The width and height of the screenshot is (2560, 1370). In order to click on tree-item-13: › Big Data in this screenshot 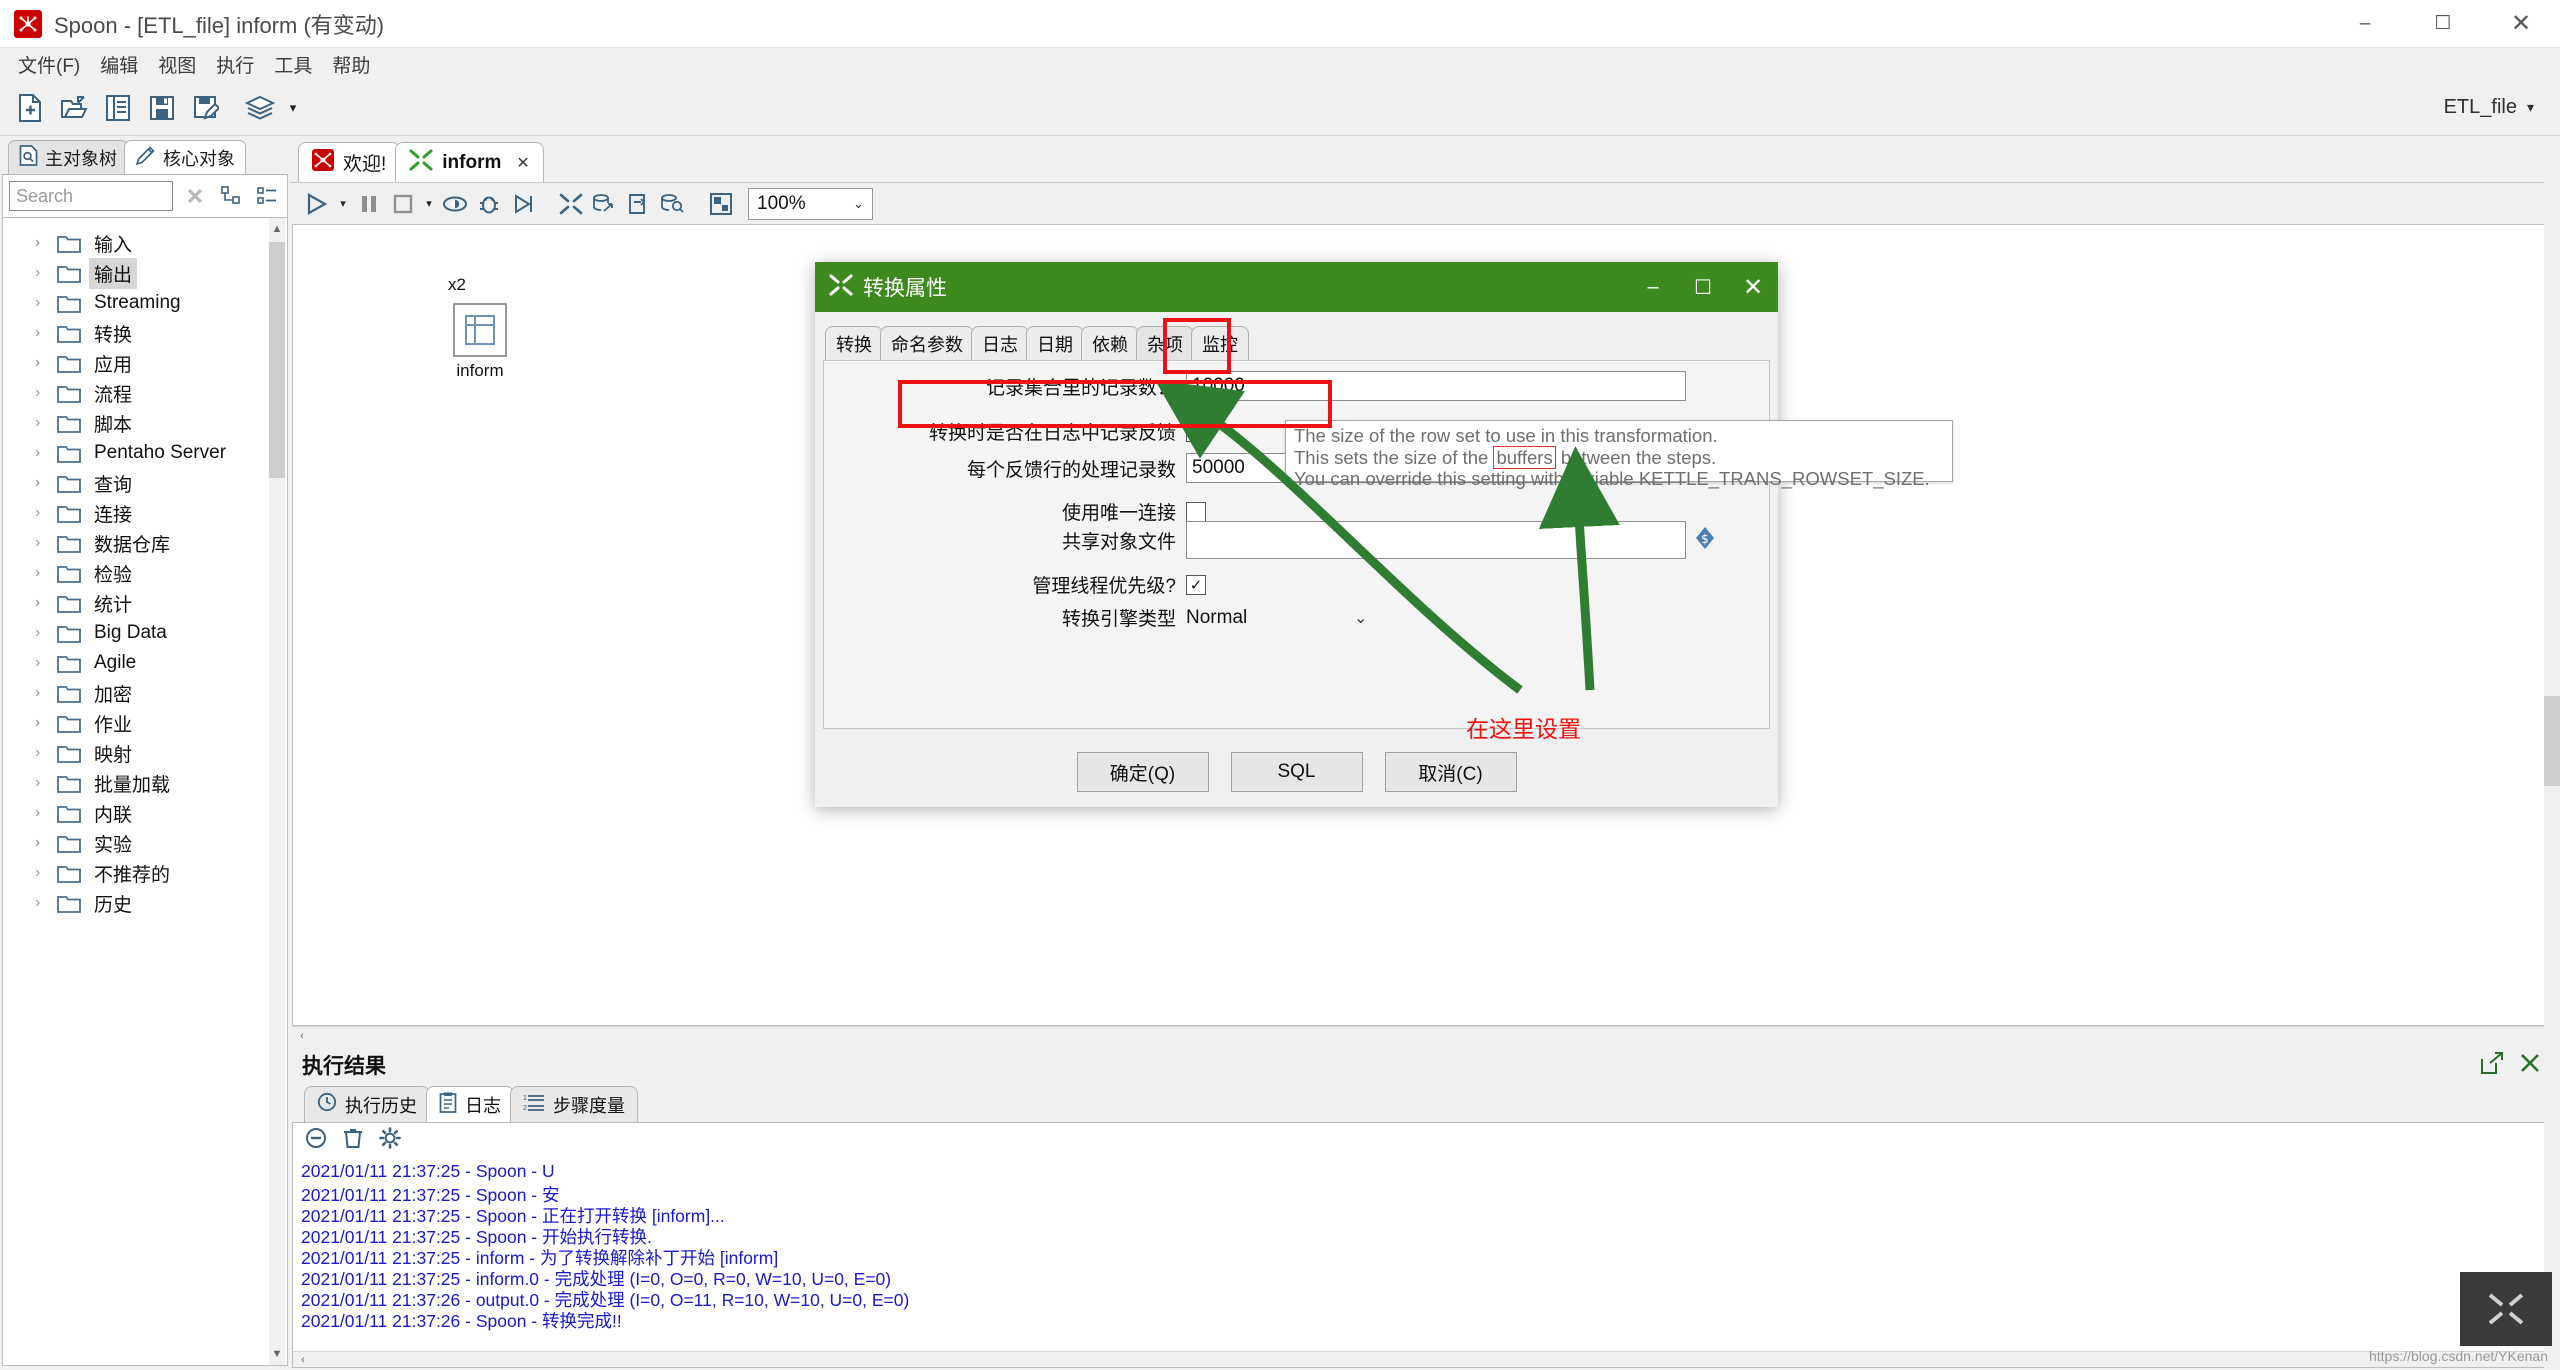, I will do `click(145, 633)`.